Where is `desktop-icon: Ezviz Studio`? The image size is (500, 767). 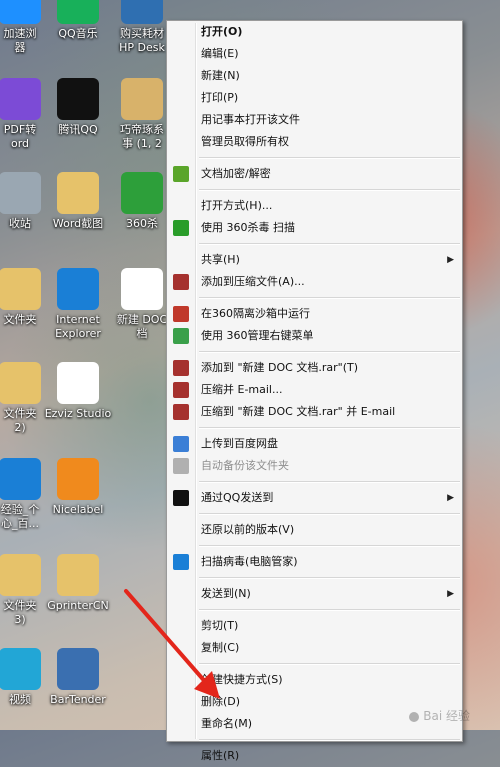
desktop-icon: Ezviz Studio is located at coordinates (78, 391).